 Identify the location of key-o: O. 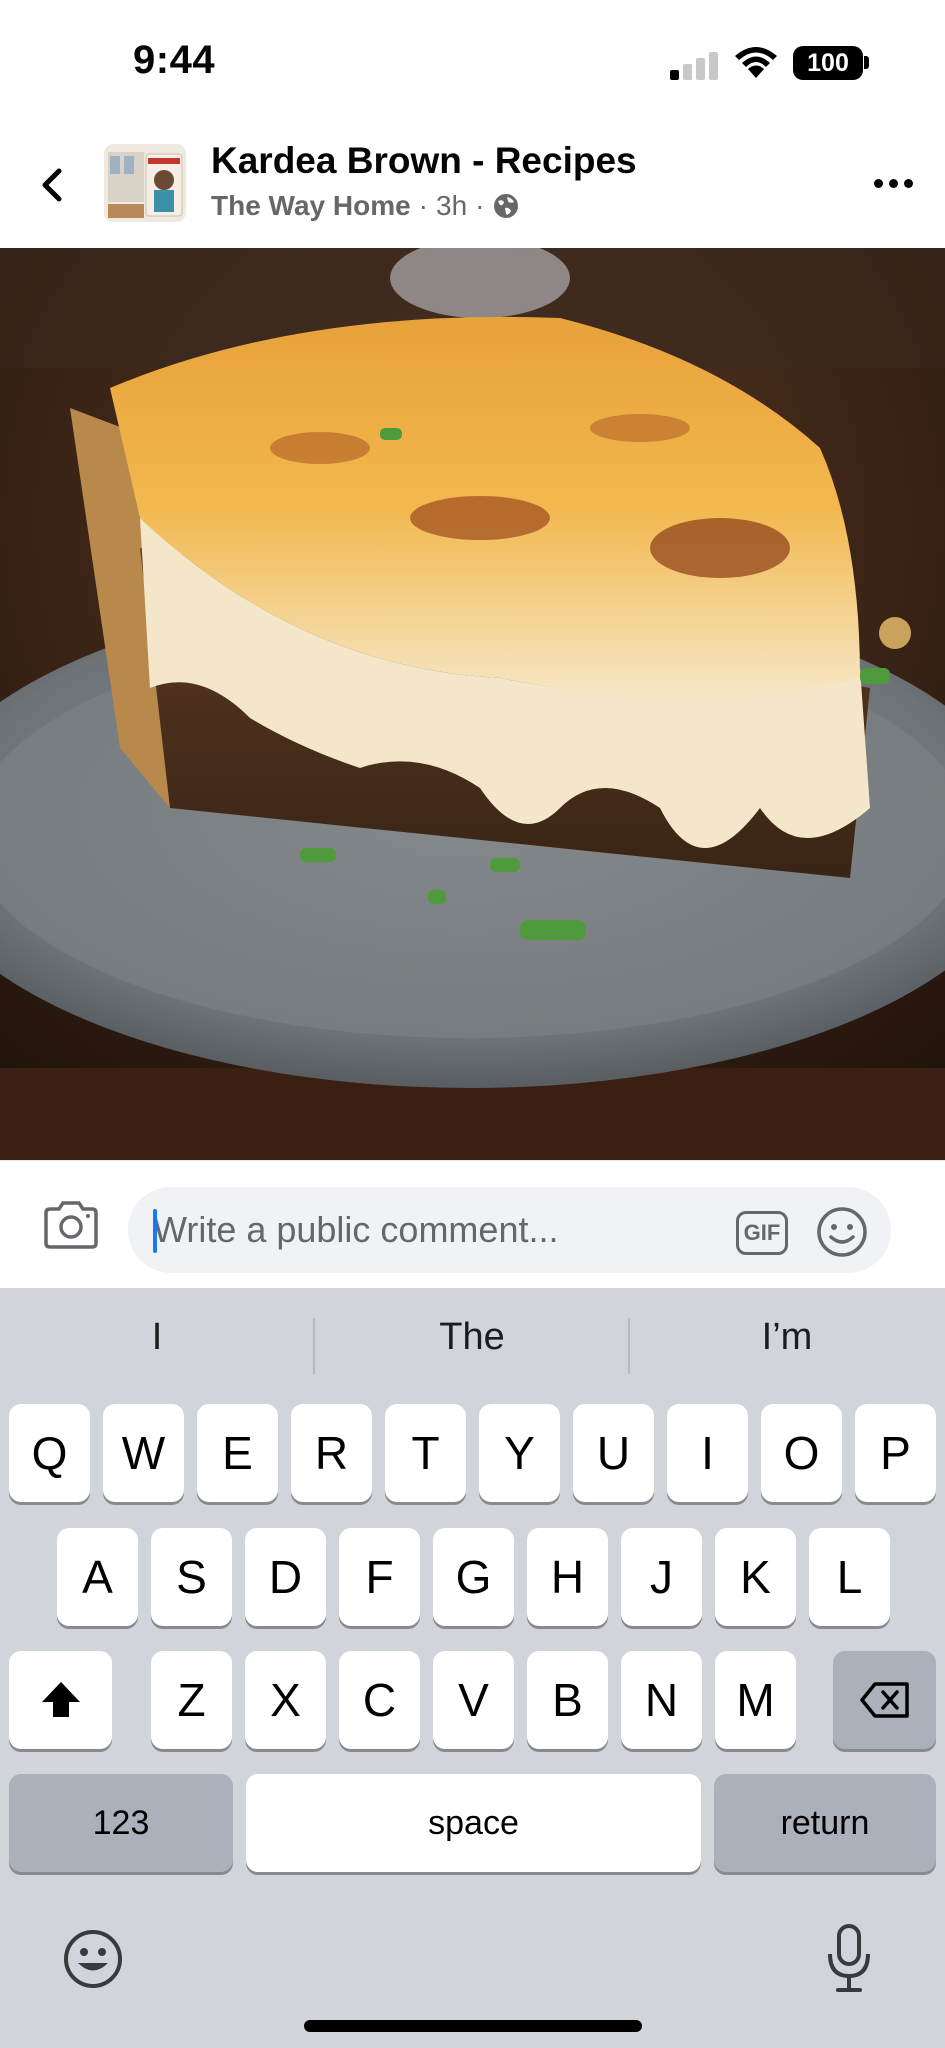
(801, 1453).